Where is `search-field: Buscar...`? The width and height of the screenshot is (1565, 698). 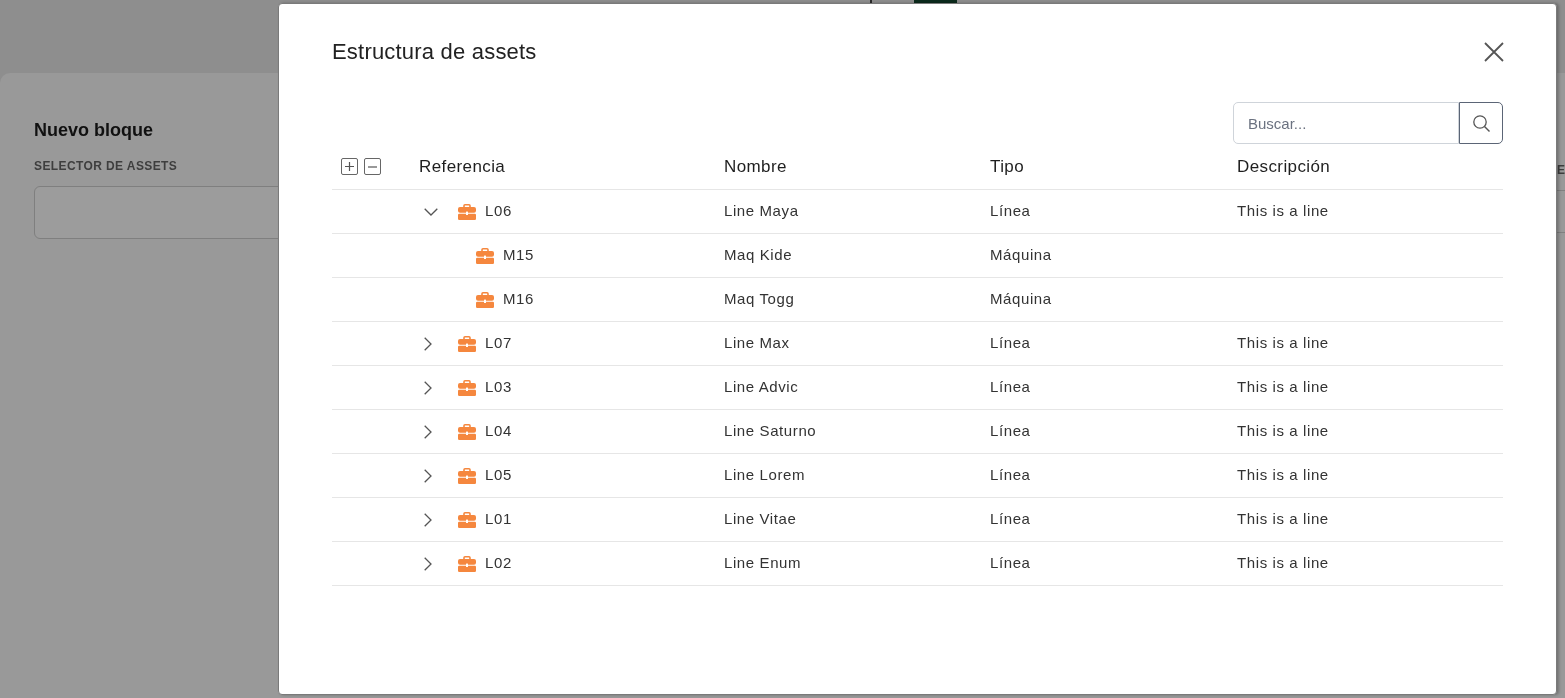 search-field: Buscar... is located at coordinates (1346, 123).